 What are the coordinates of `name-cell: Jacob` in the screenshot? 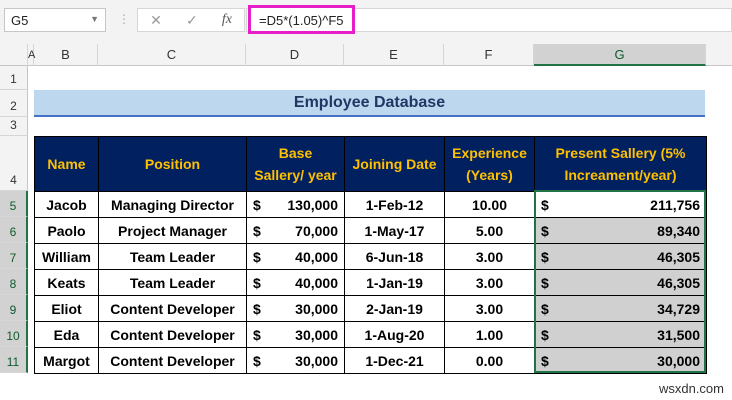 It's located at (66, 204).